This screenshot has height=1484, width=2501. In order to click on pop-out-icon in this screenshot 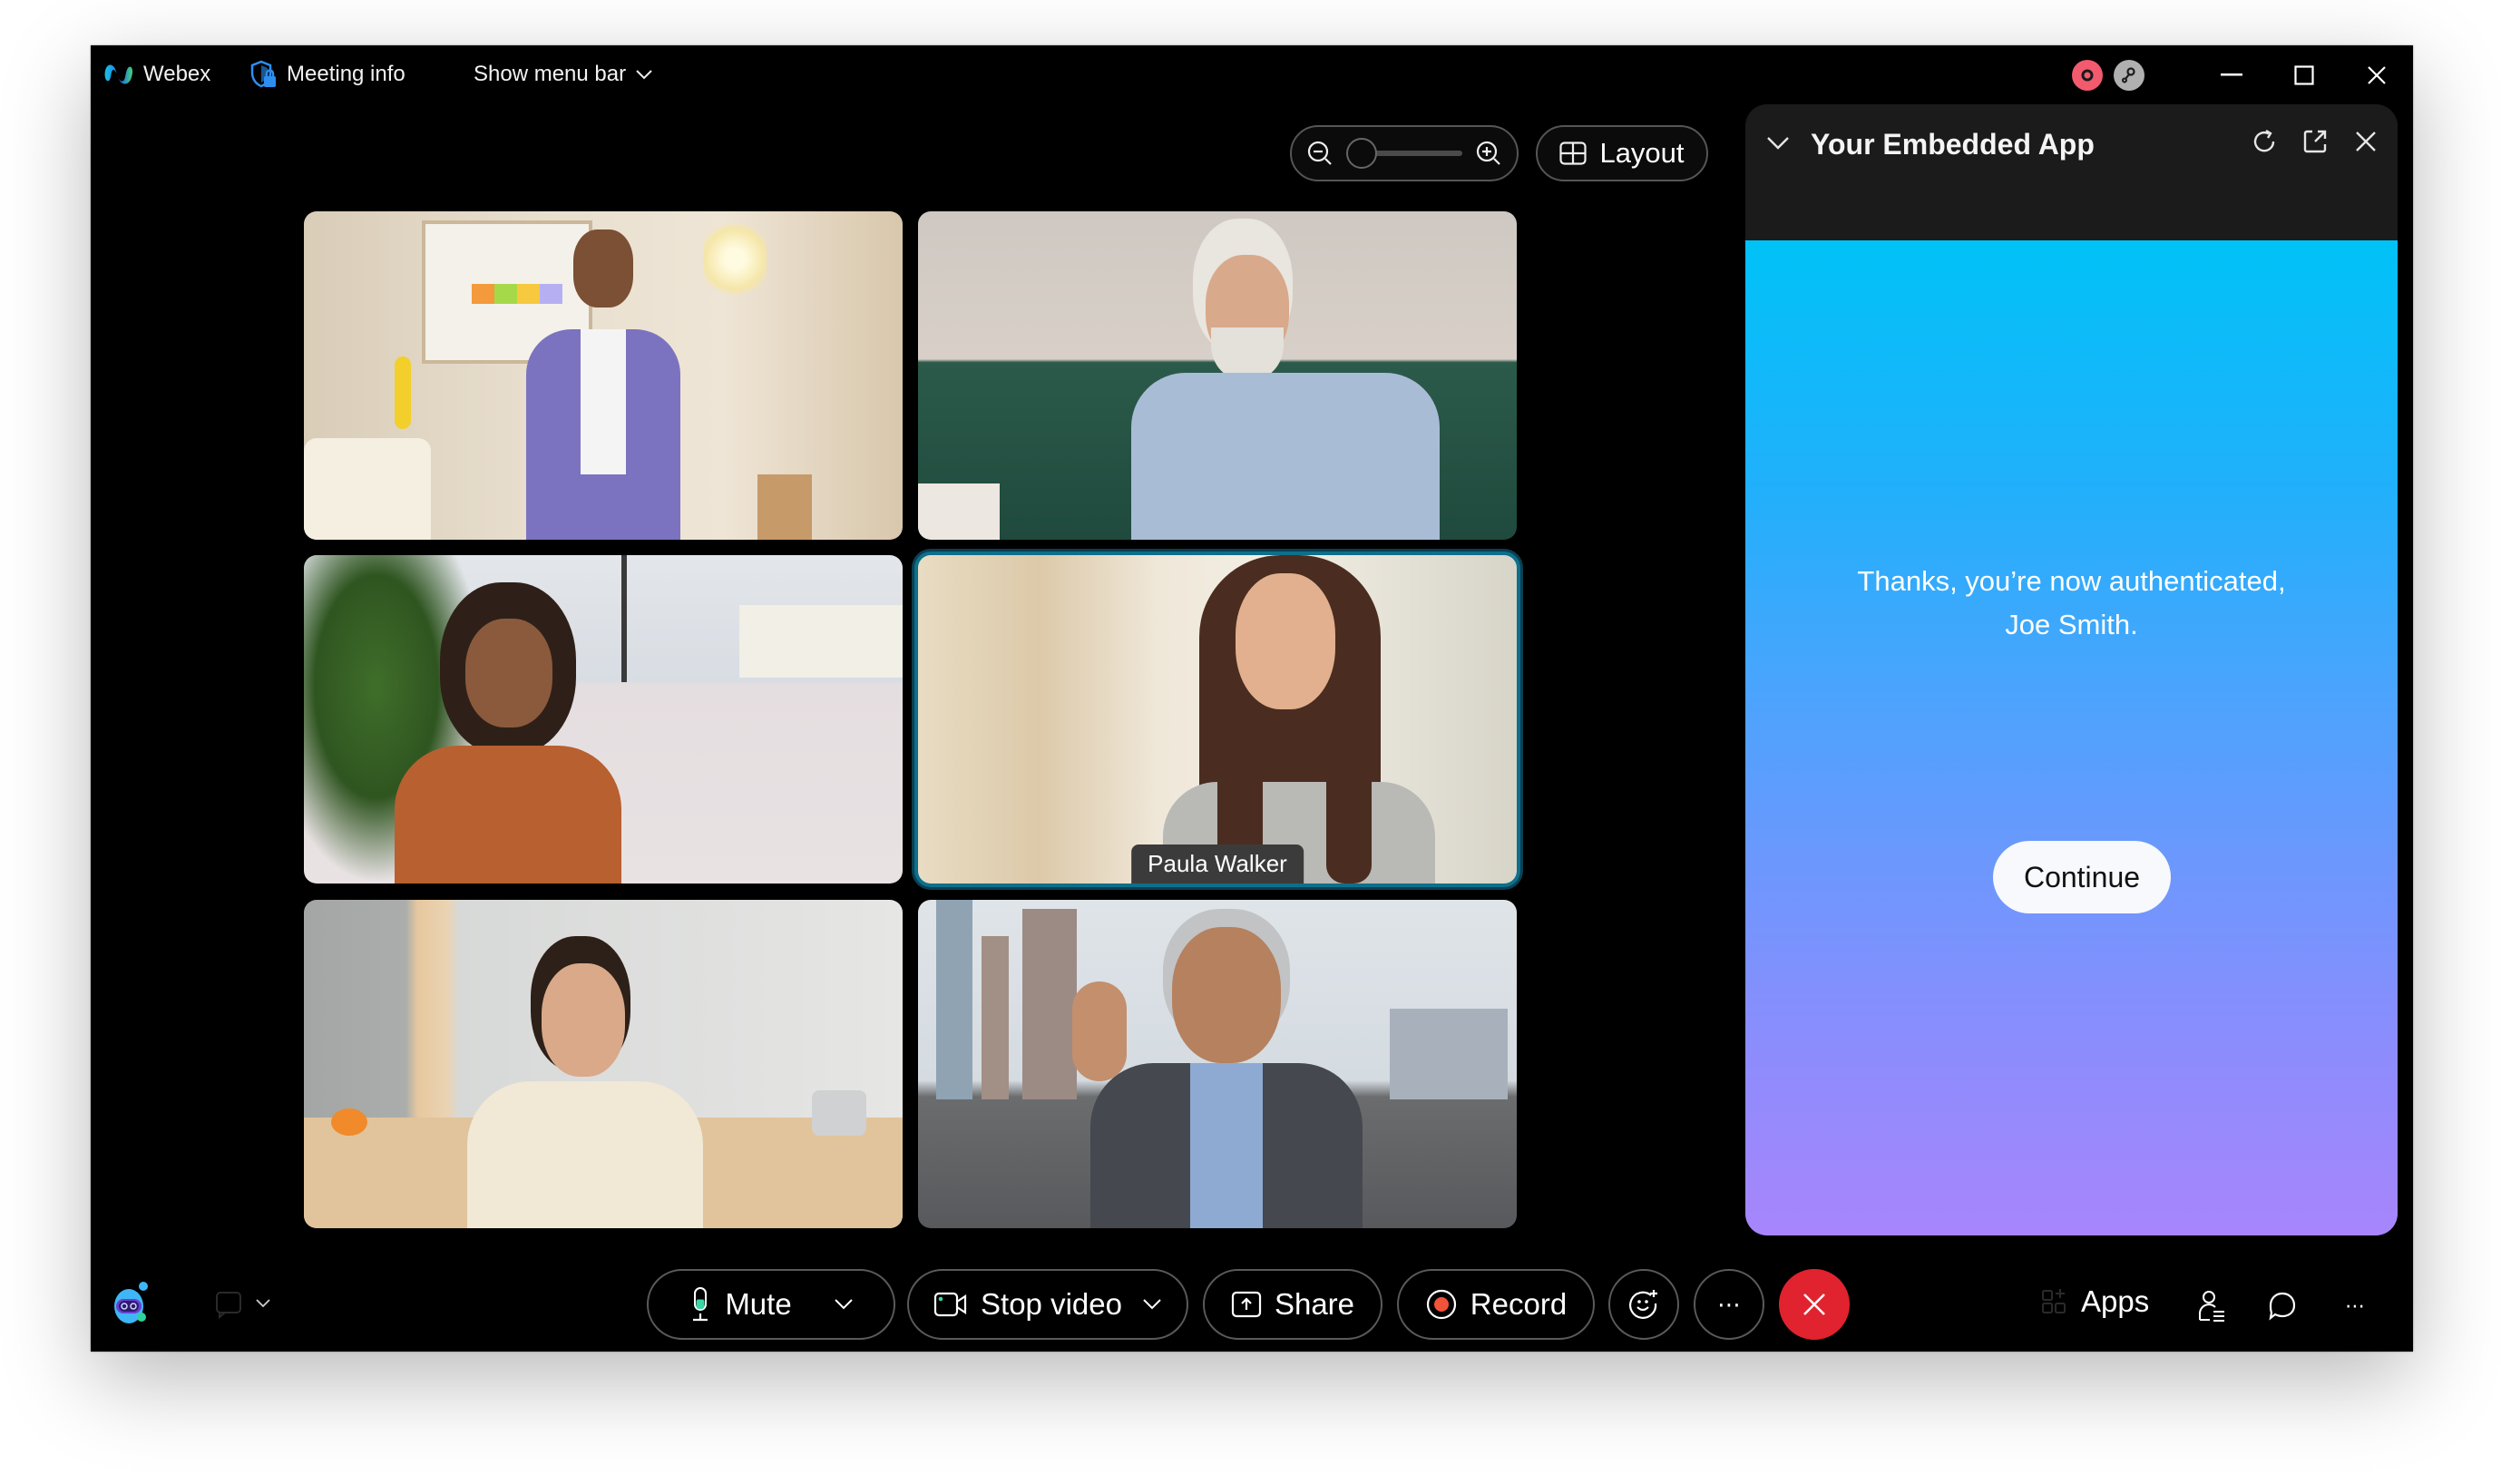, I will do `click(2315, 141)`.